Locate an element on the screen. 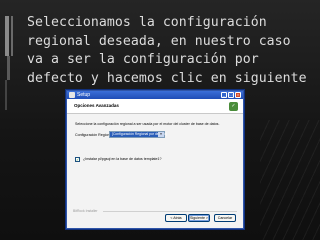 The height and width of the screenshot is (240, 320). chevron-down-icon: ▾ is located at coordinates (161, 134).